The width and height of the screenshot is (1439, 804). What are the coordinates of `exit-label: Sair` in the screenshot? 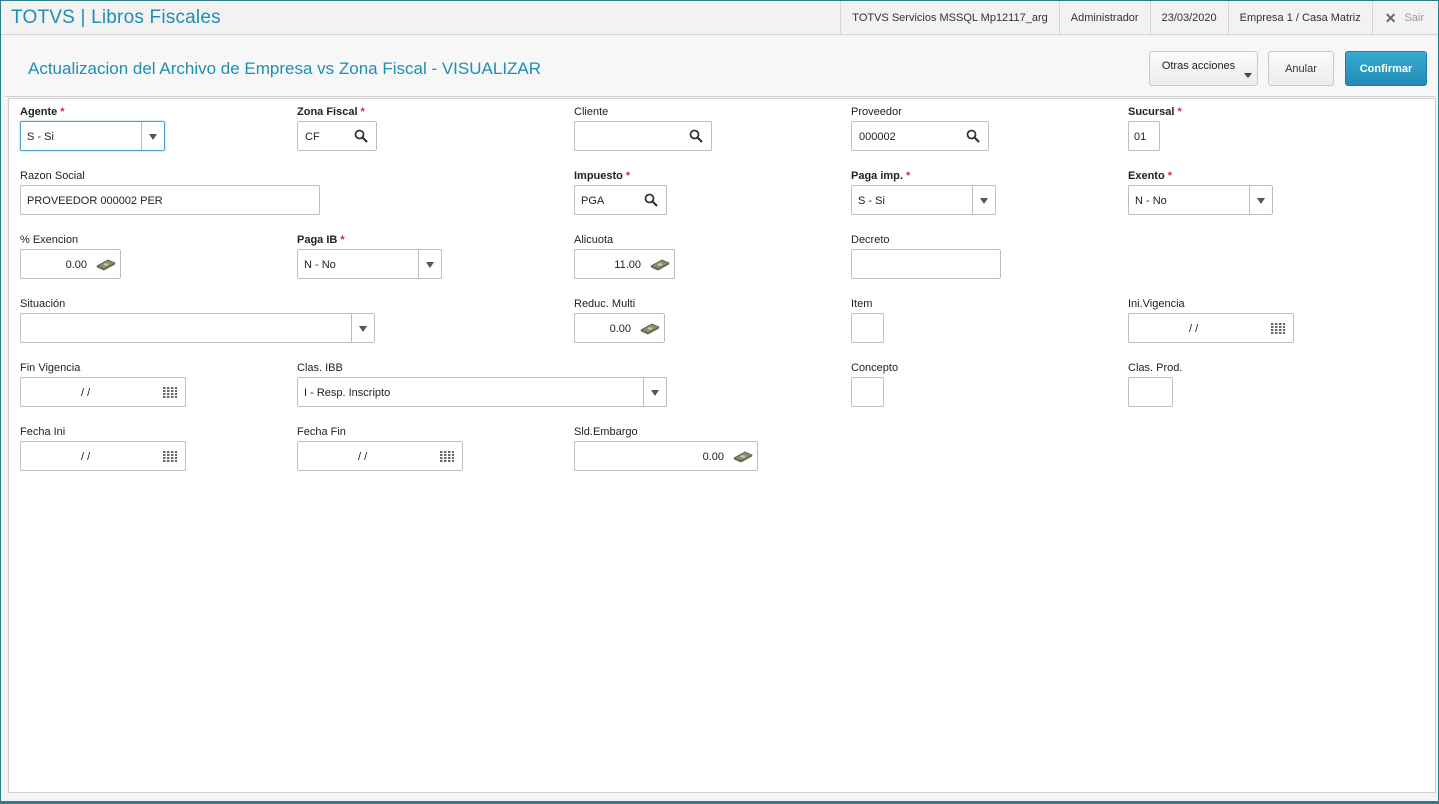 It's located at (1414, 18).